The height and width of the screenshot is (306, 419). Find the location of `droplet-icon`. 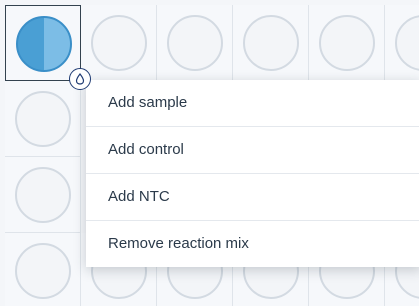

droplet-icon is located at coordinates (80, 79).